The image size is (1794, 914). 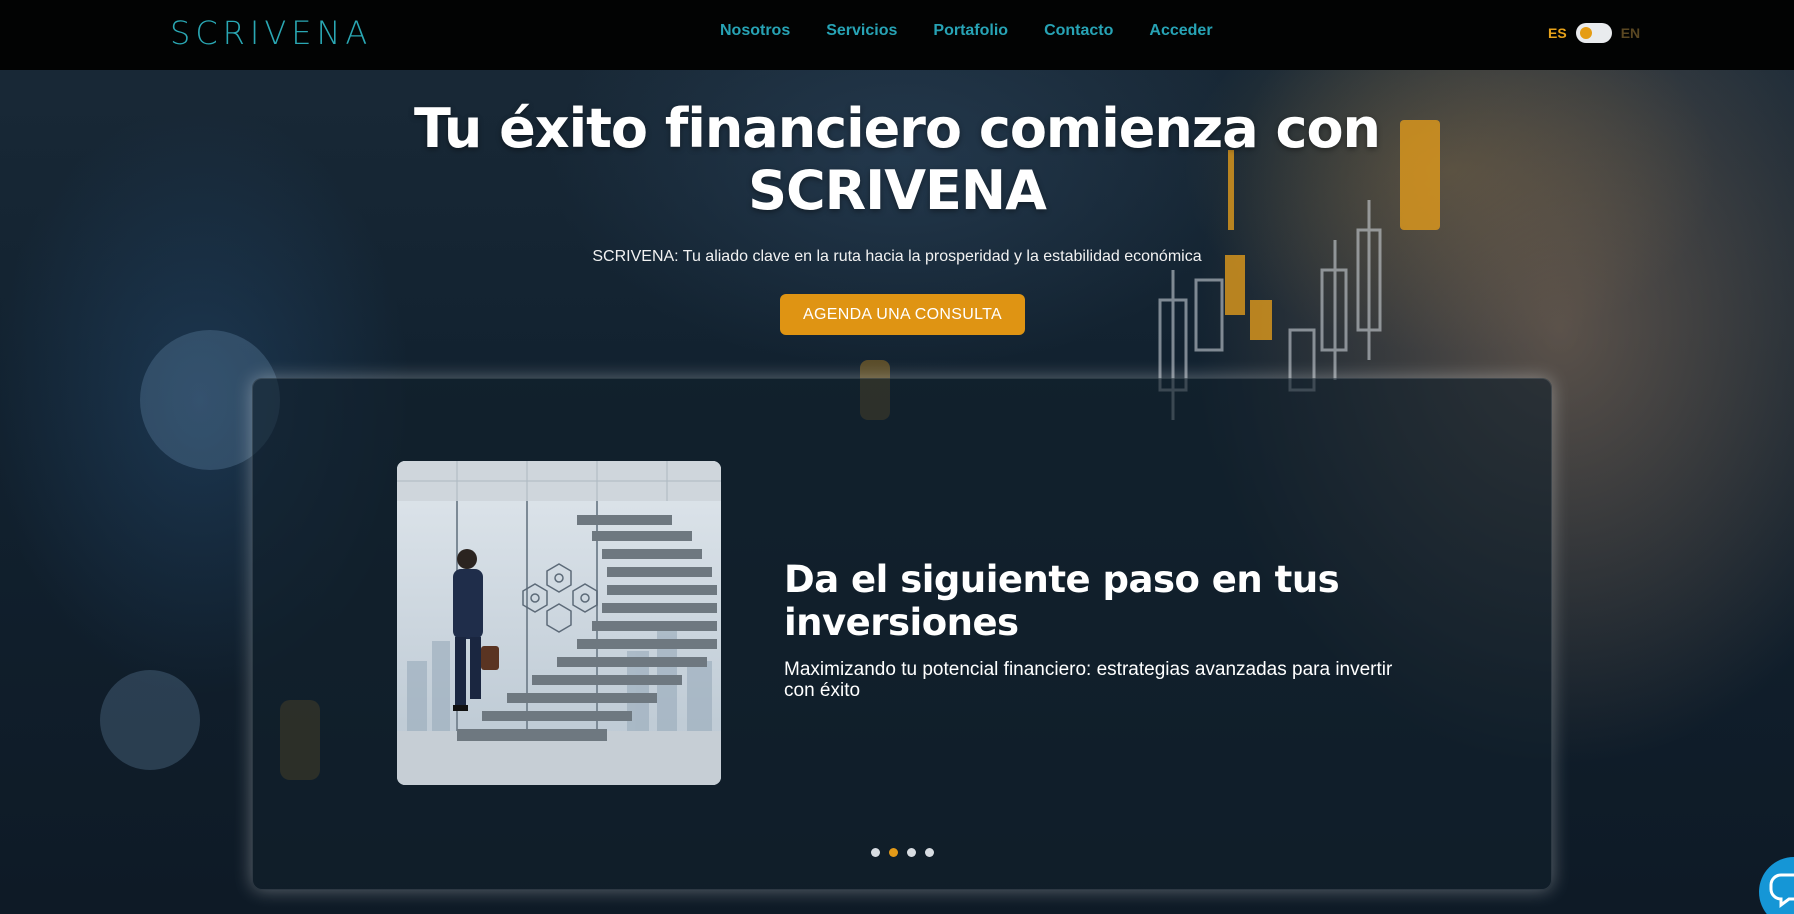 I want to click on nav-link-nosotros: Nosotros, so click(x=755, y=31).